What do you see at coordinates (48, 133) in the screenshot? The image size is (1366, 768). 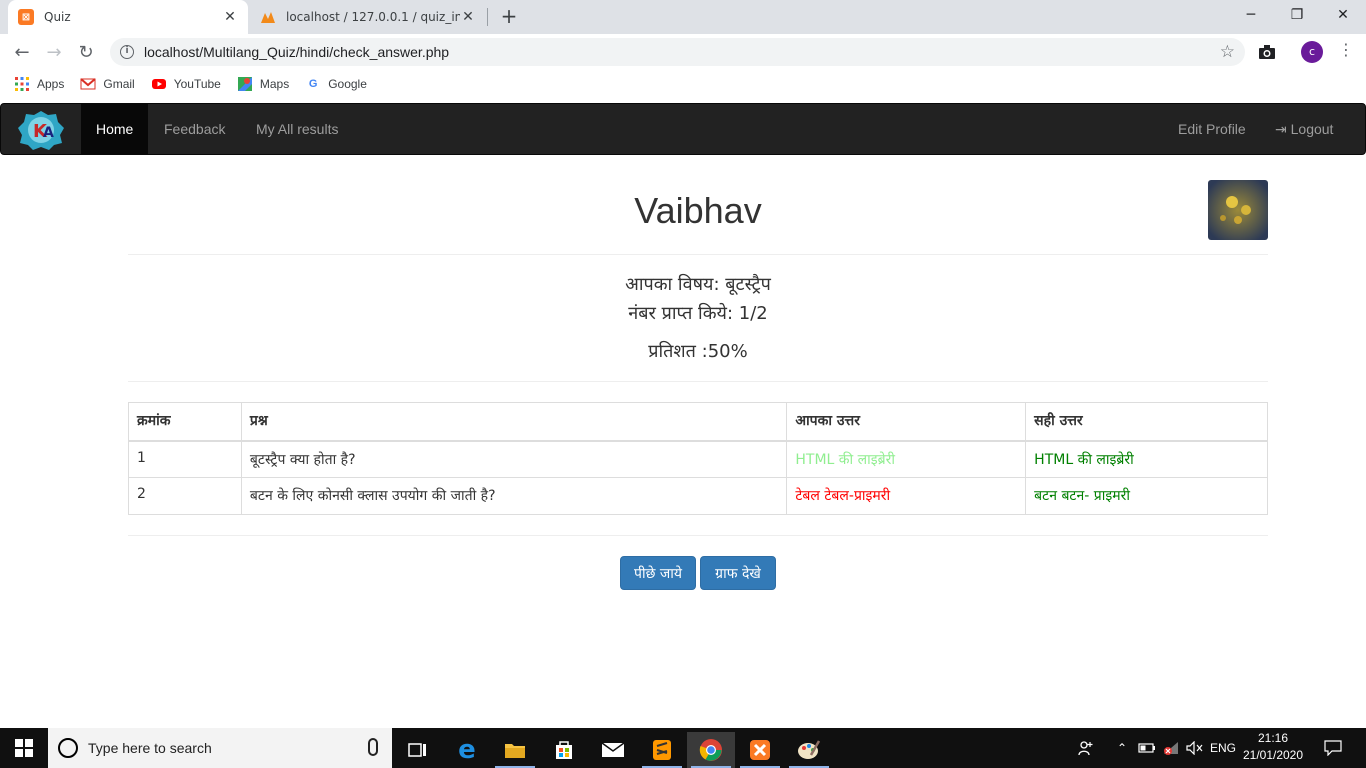 I see `svg-text: A` at bounding box center [48, 133].